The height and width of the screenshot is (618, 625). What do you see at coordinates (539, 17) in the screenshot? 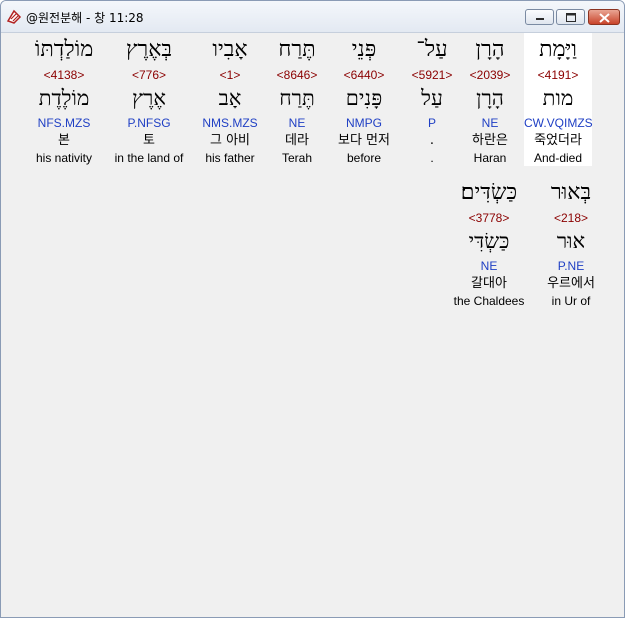
I see `minimize-button` at bounding box center [539, 17].